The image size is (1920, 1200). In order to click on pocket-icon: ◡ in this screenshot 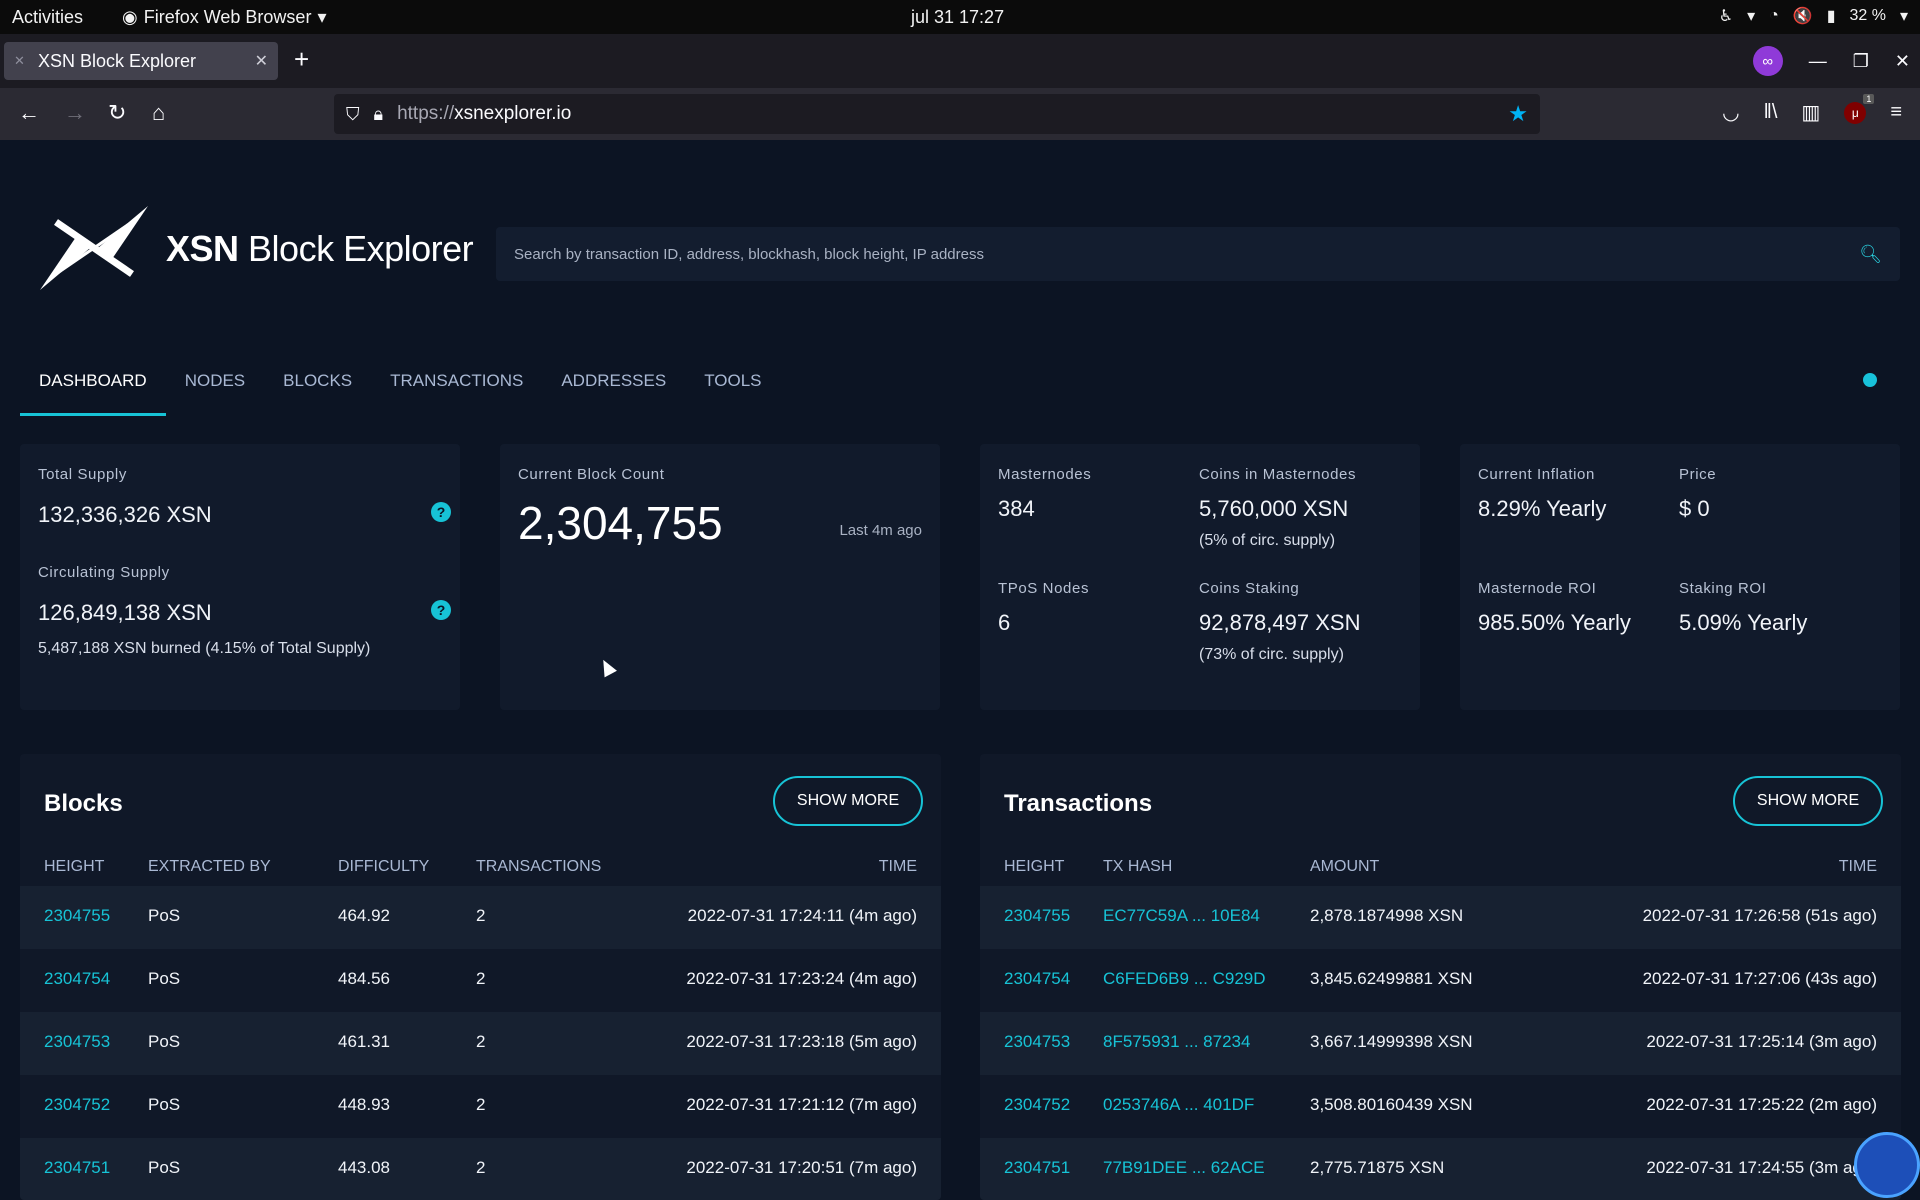, I will do `click(1730, 112)`.